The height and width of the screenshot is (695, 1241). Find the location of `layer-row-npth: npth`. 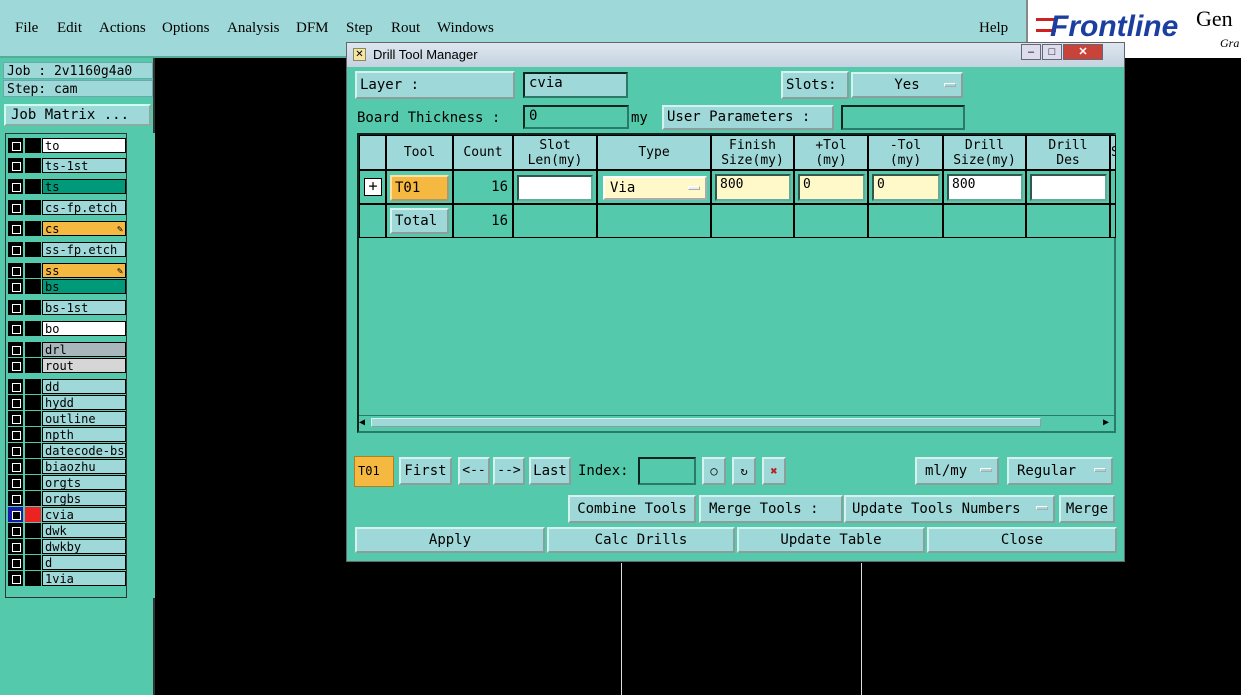

layer-row-npth: npth is located at coordinates (67, 434).